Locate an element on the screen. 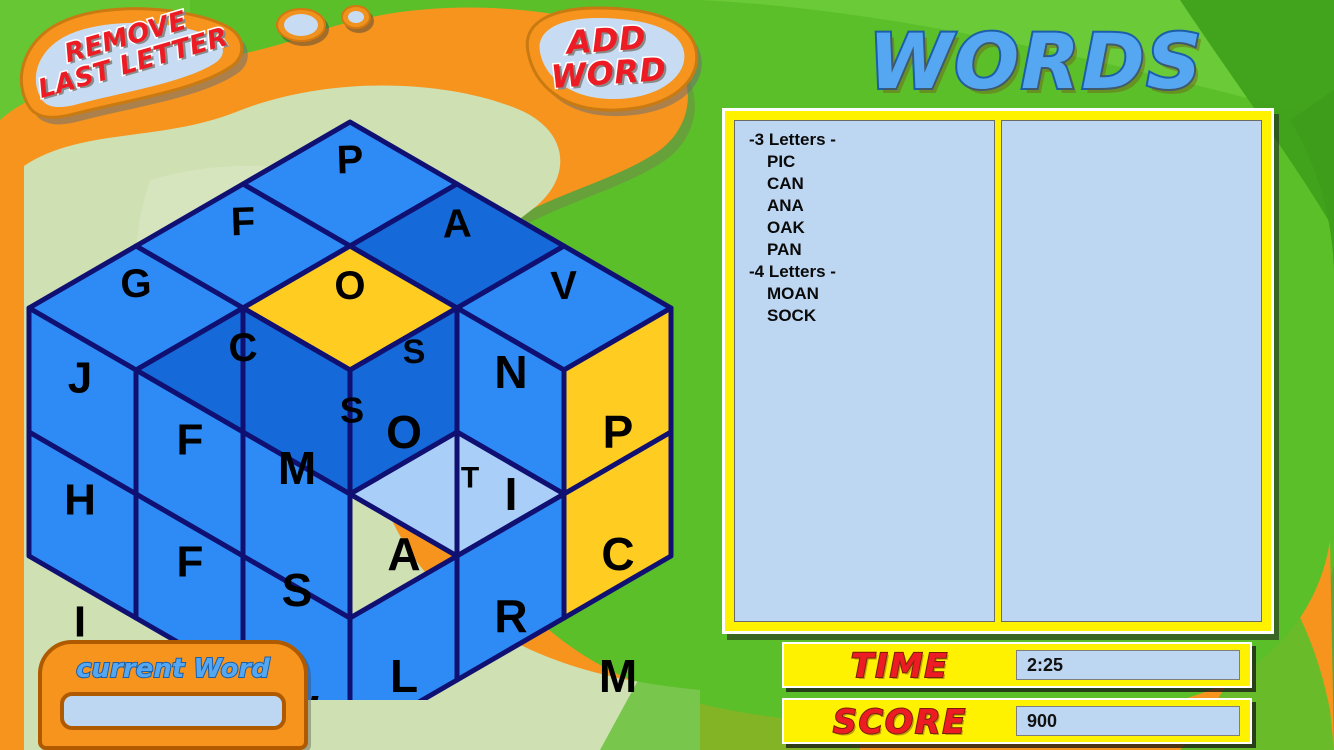 The width and height of the screenshot is (1334, 750). found-word-item: CAN is located at coordinates (871, 184).